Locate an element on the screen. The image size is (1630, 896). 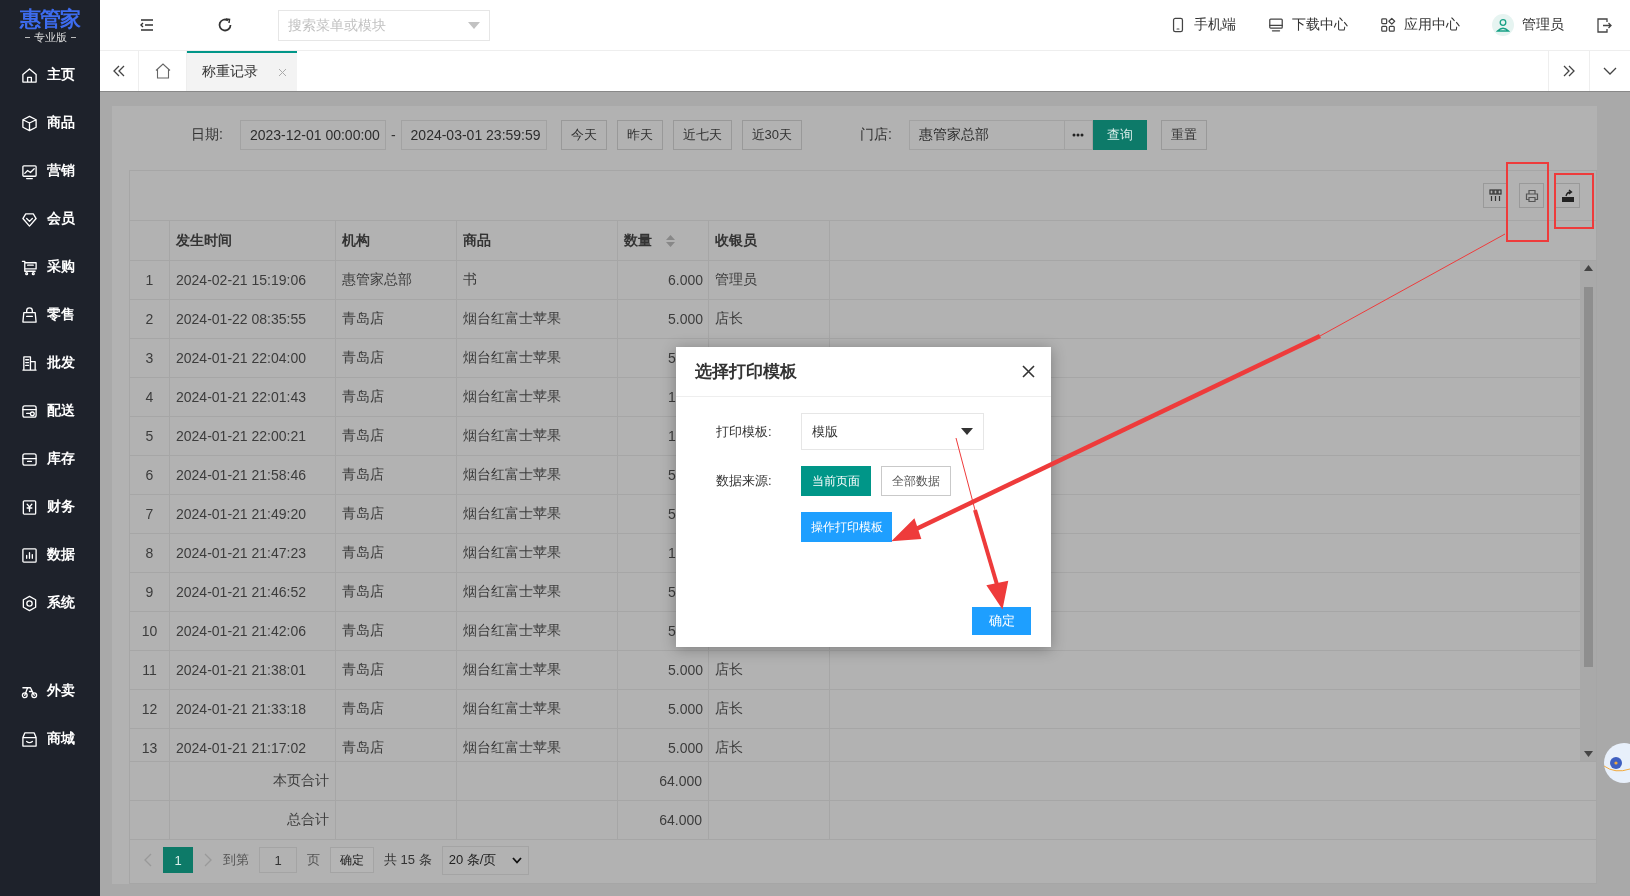
source-option: 当前页面 is located at coordinates (836, 481).